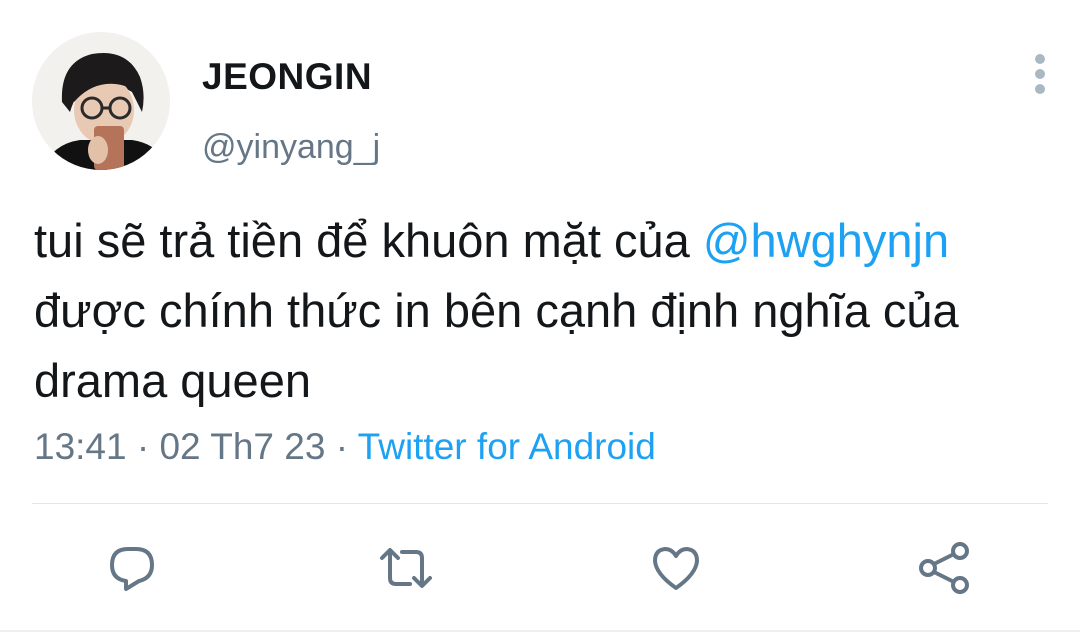 Image resolution: width=1080 pixels, height=632 pixels. Describe the element at coordinates (1040, 74) in the screenshot. I see `more-vertical-icon` at that location.